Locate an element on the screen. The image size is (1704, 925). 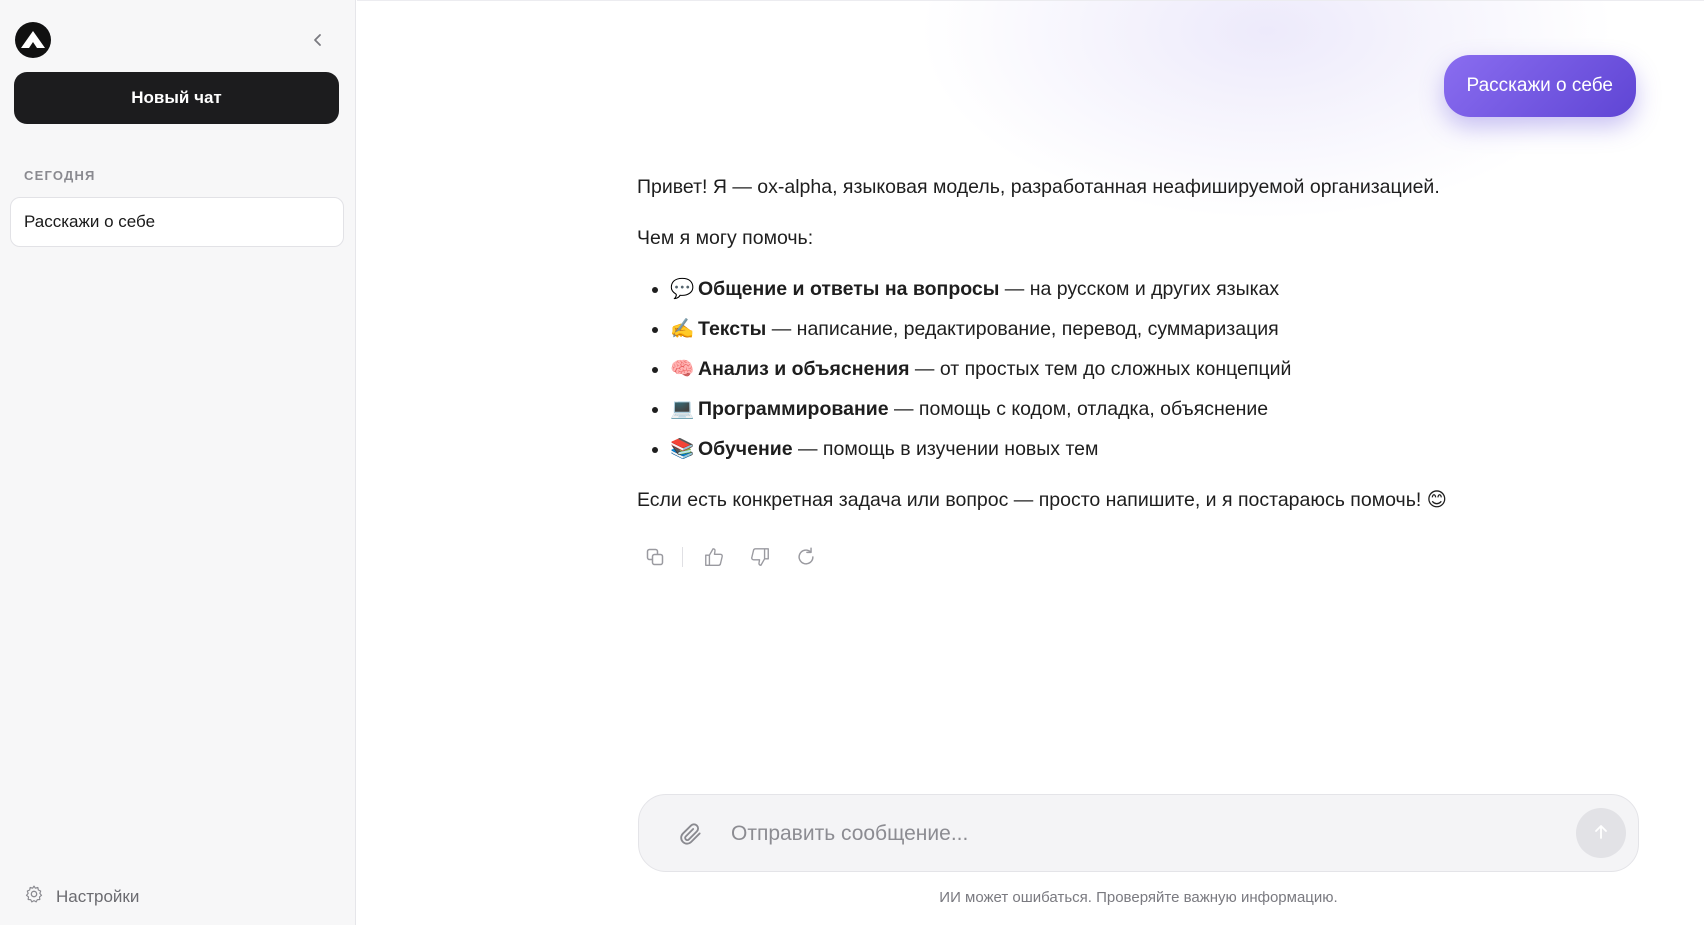
brain-icon: 🧠 is located at coordinates (682, 369).